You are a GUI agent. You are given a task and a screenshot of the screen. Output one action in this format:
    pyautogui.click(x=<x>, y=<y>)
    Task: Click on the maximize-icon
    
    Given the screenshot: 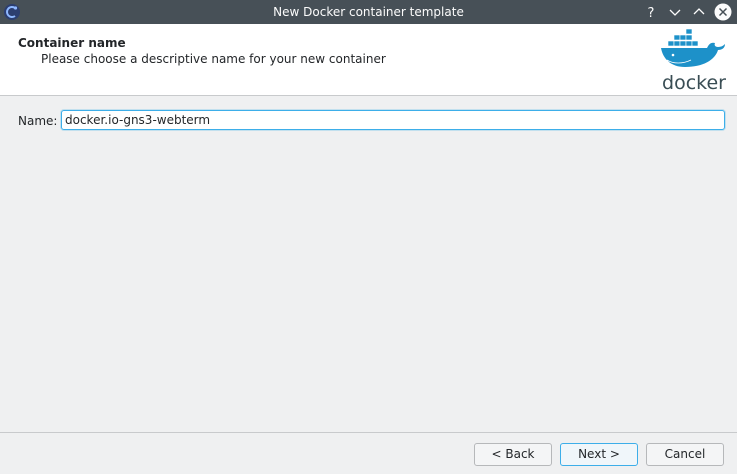 What is the action you would take?
    pyautogui.click(x=699, y=12)
    